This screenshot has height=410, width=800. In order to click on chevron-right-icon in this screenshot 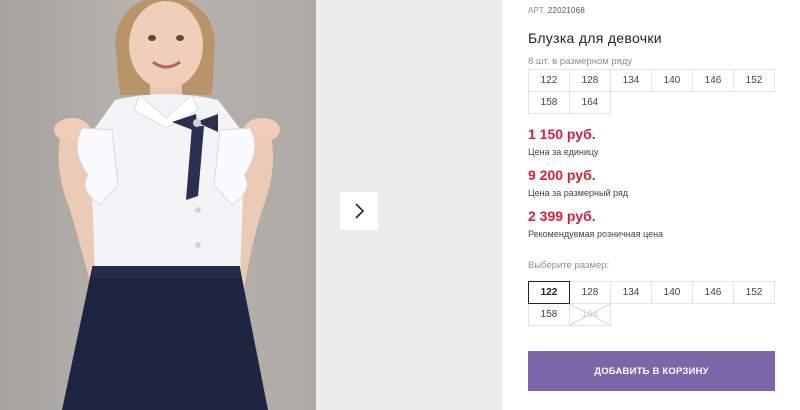, I will do `click(360, 211)`.